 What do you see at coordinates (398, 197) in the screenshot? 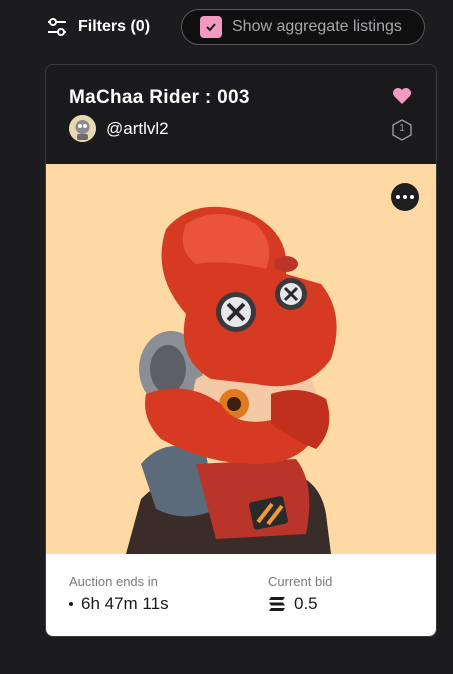
I see `more-icon` at bounding box center [398, 197].